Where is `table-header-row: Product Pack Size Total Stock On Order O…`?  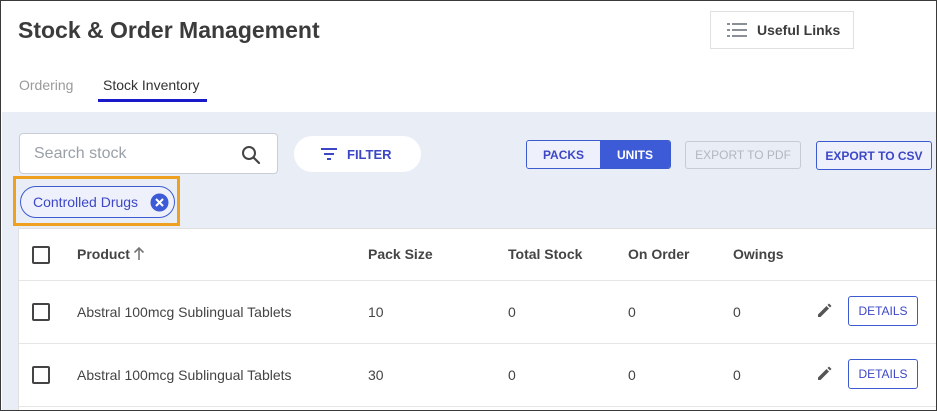
table-header-row: Product Pack Size Total Stock On Order O… is located at coordinates (477, 255).